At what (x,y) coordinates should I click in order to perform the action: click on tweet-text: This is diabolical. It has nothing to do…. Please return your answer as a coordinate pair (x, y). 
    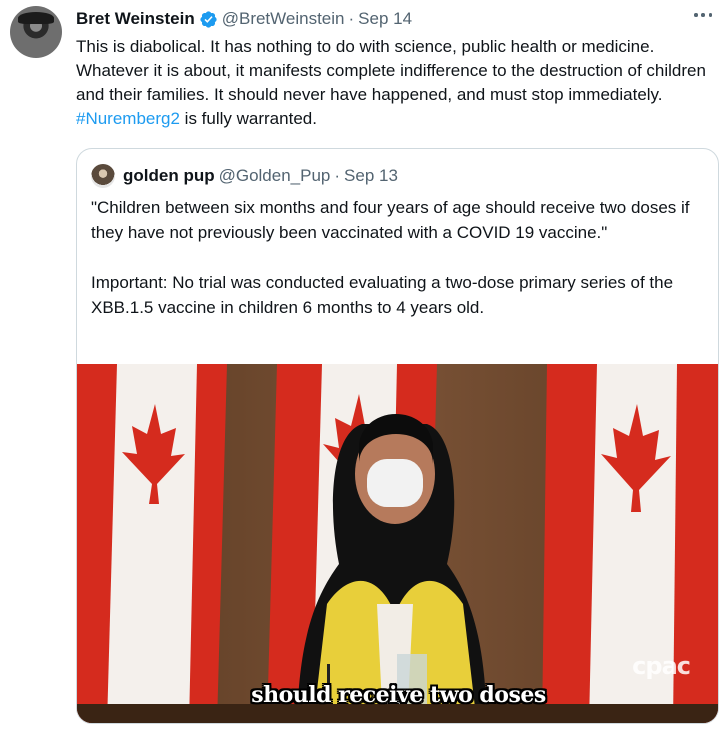
    Looking at the image, I should click on (391, 83).